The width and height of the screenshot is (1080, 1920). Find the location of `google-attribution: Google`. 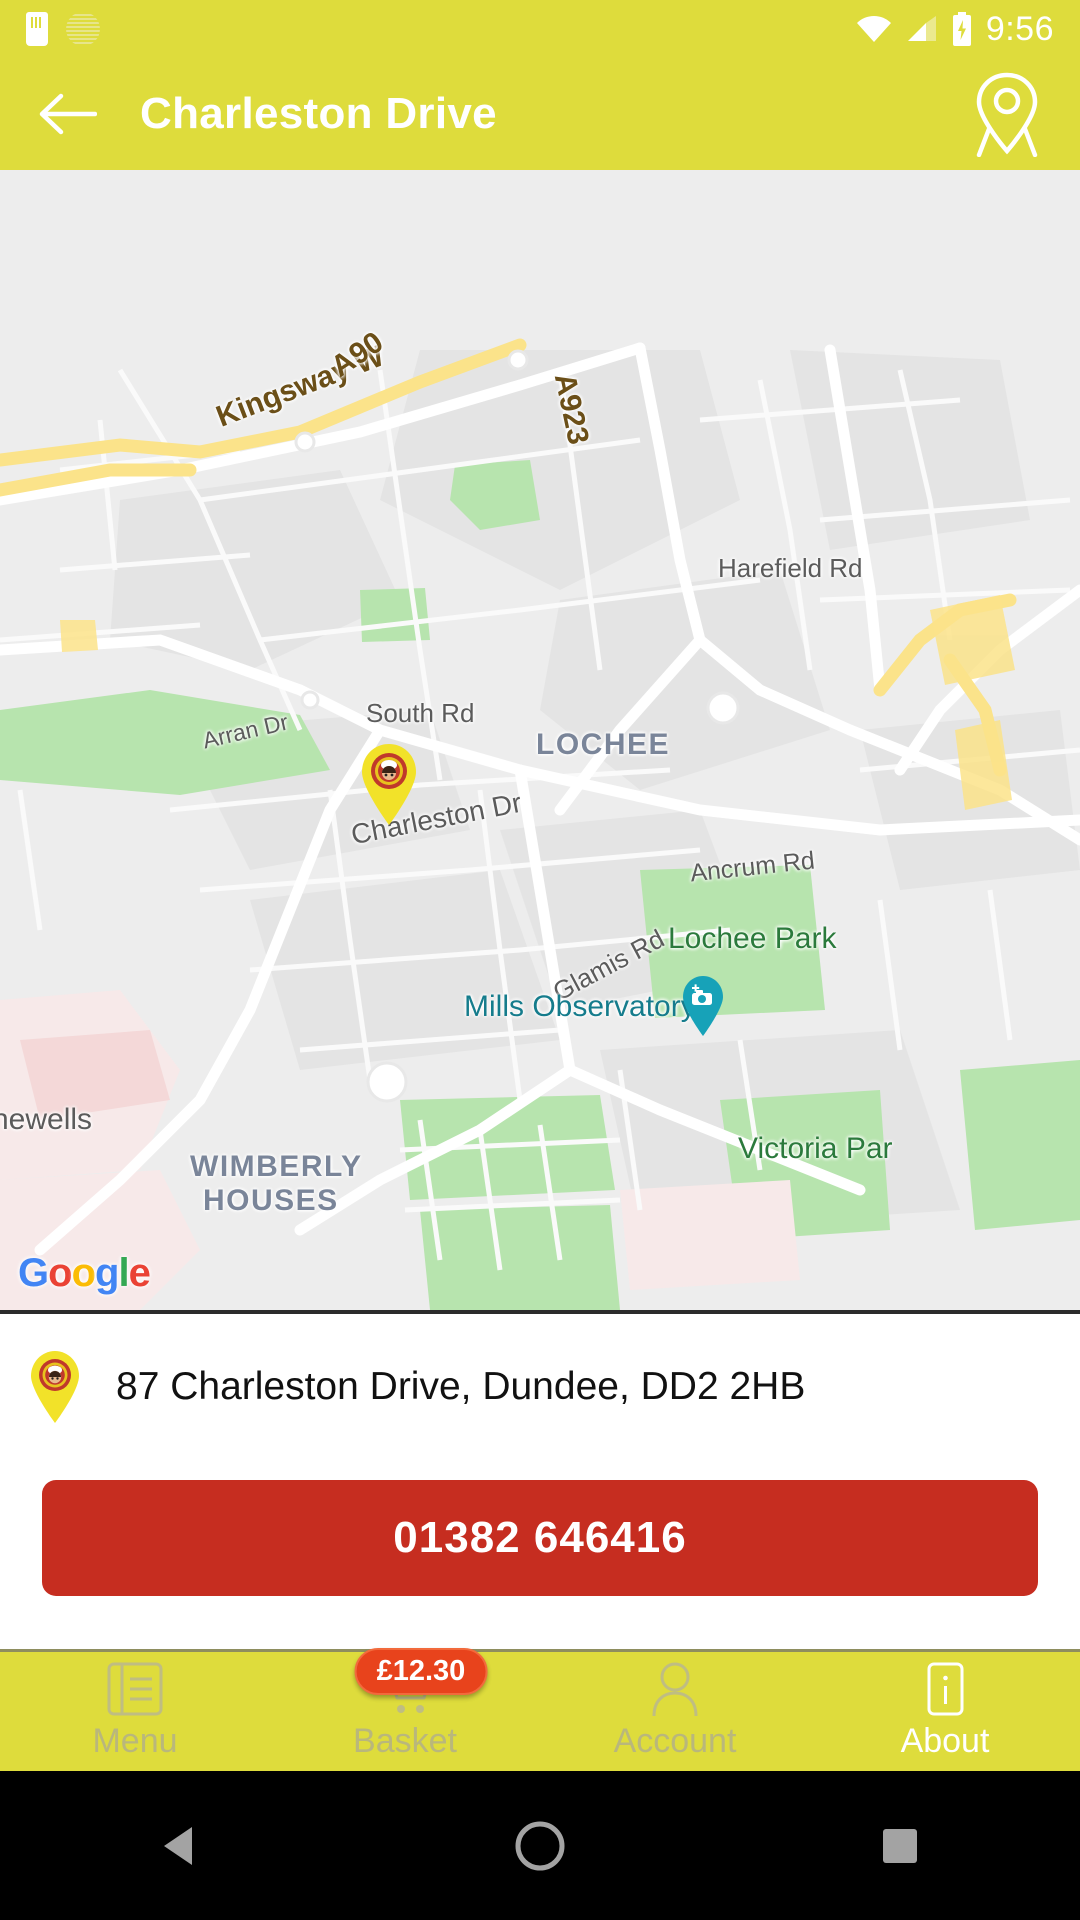

google-attribution: Google is located at coordinates (84, 1273).